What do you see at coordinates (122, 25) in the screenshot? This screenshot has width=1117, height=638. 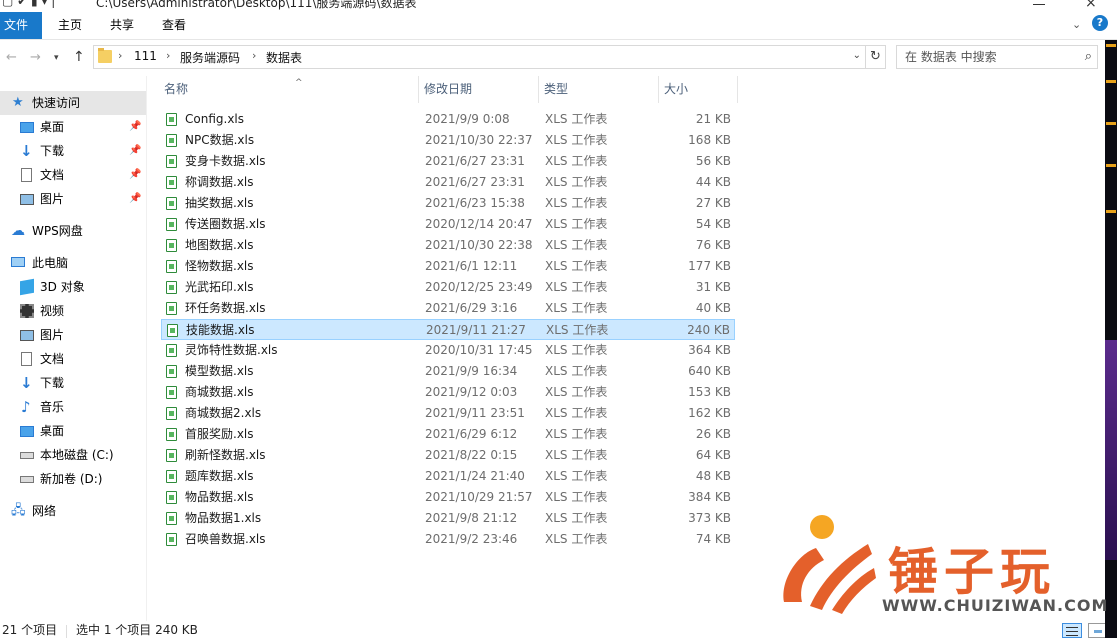 I see `tab-share: 共享` at bounding box center [122, 25].